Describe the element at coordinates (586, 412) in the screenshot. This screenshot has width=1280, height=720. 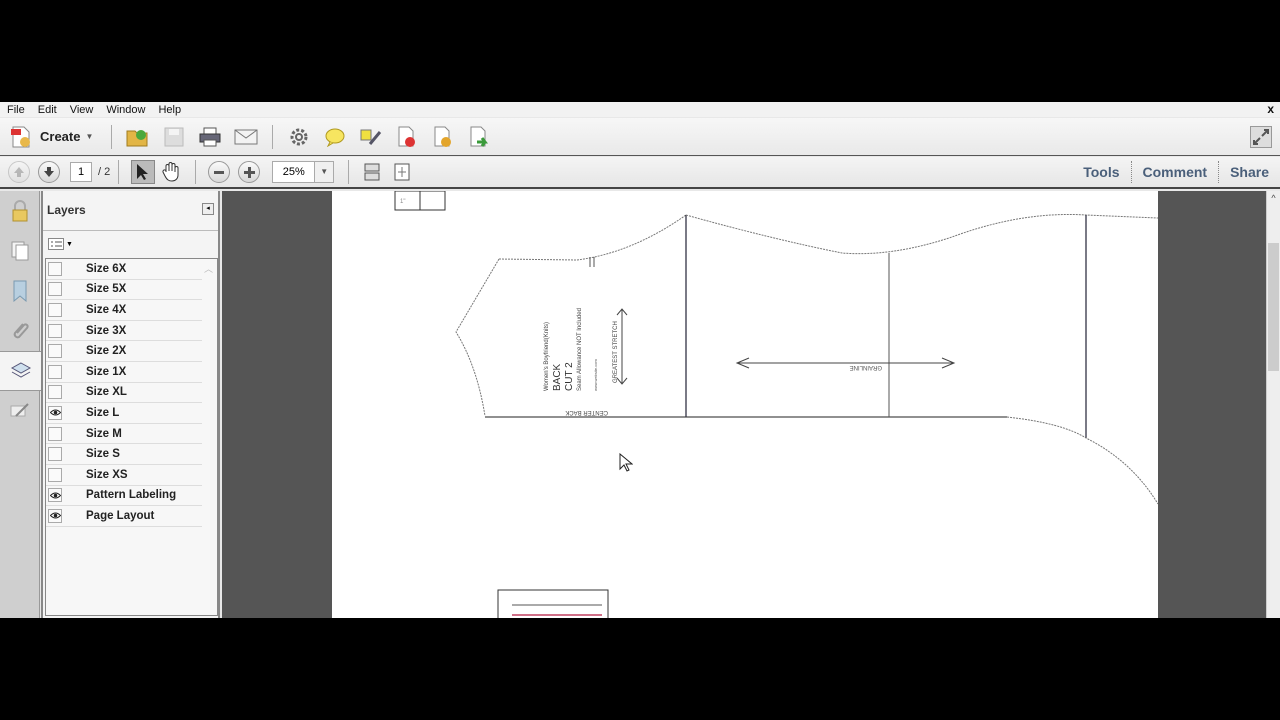
I see `center-back-label: CENTER BACK` at that location.